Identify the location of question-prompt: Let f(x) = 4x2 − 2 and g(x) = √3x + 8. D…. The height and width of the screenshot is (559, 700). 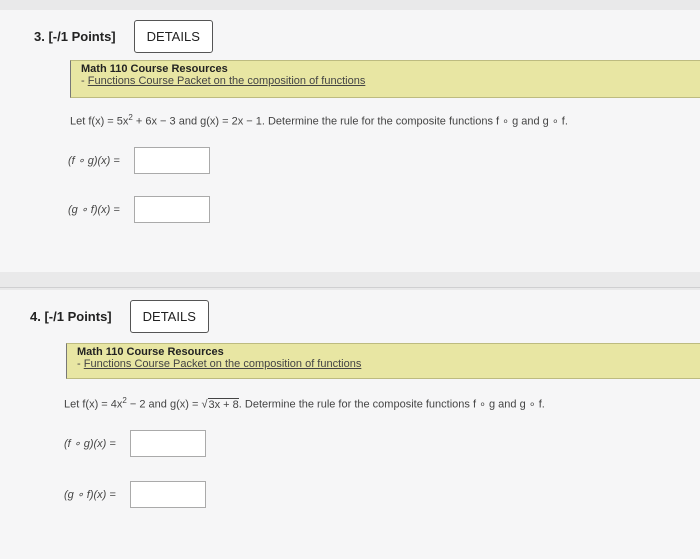
(304, 403).